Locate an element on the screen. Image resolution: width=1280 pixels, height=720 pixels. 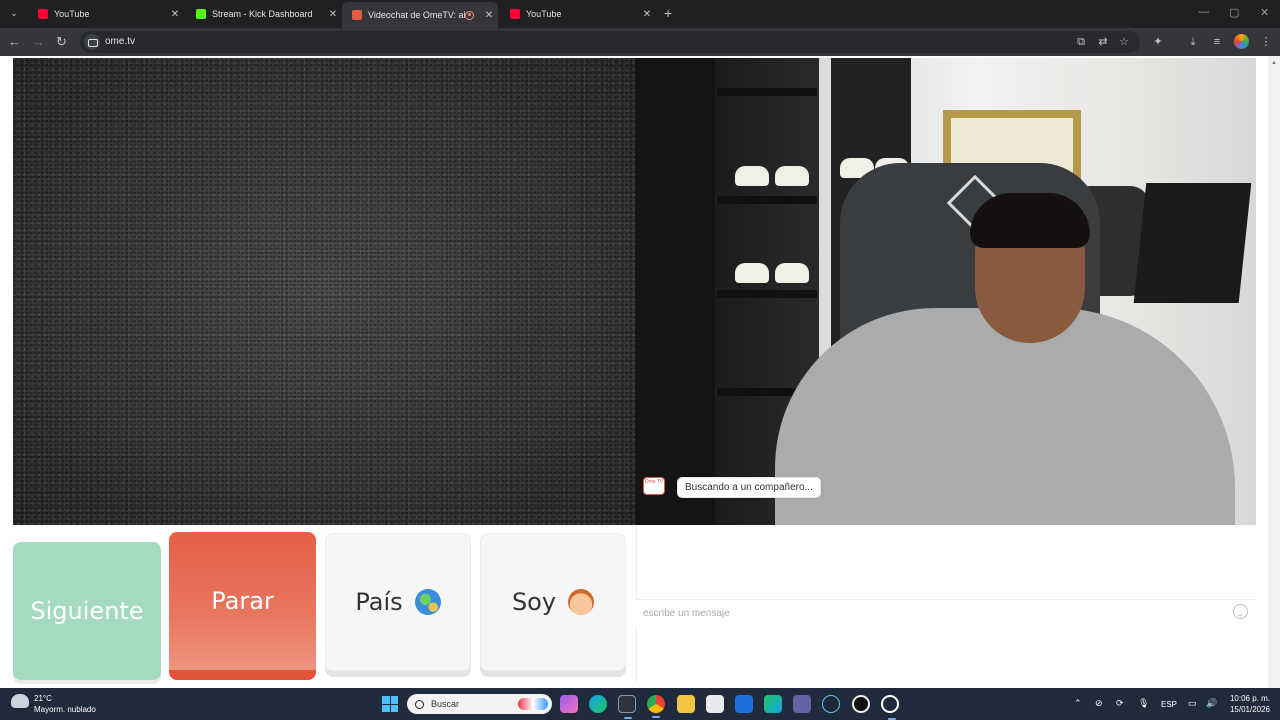
file-explorer-icon is located at coordinates (686, 704).